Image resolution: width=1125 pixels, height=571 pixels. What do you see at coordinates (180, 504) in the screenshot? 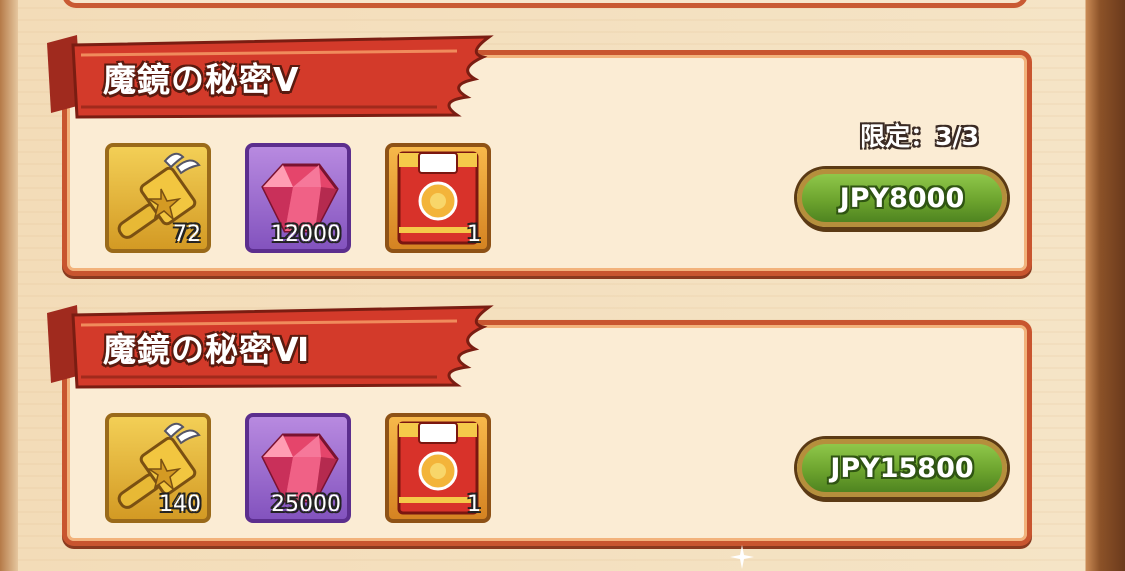
I see `item-quantity: 140` at bounding box center [180, 504].